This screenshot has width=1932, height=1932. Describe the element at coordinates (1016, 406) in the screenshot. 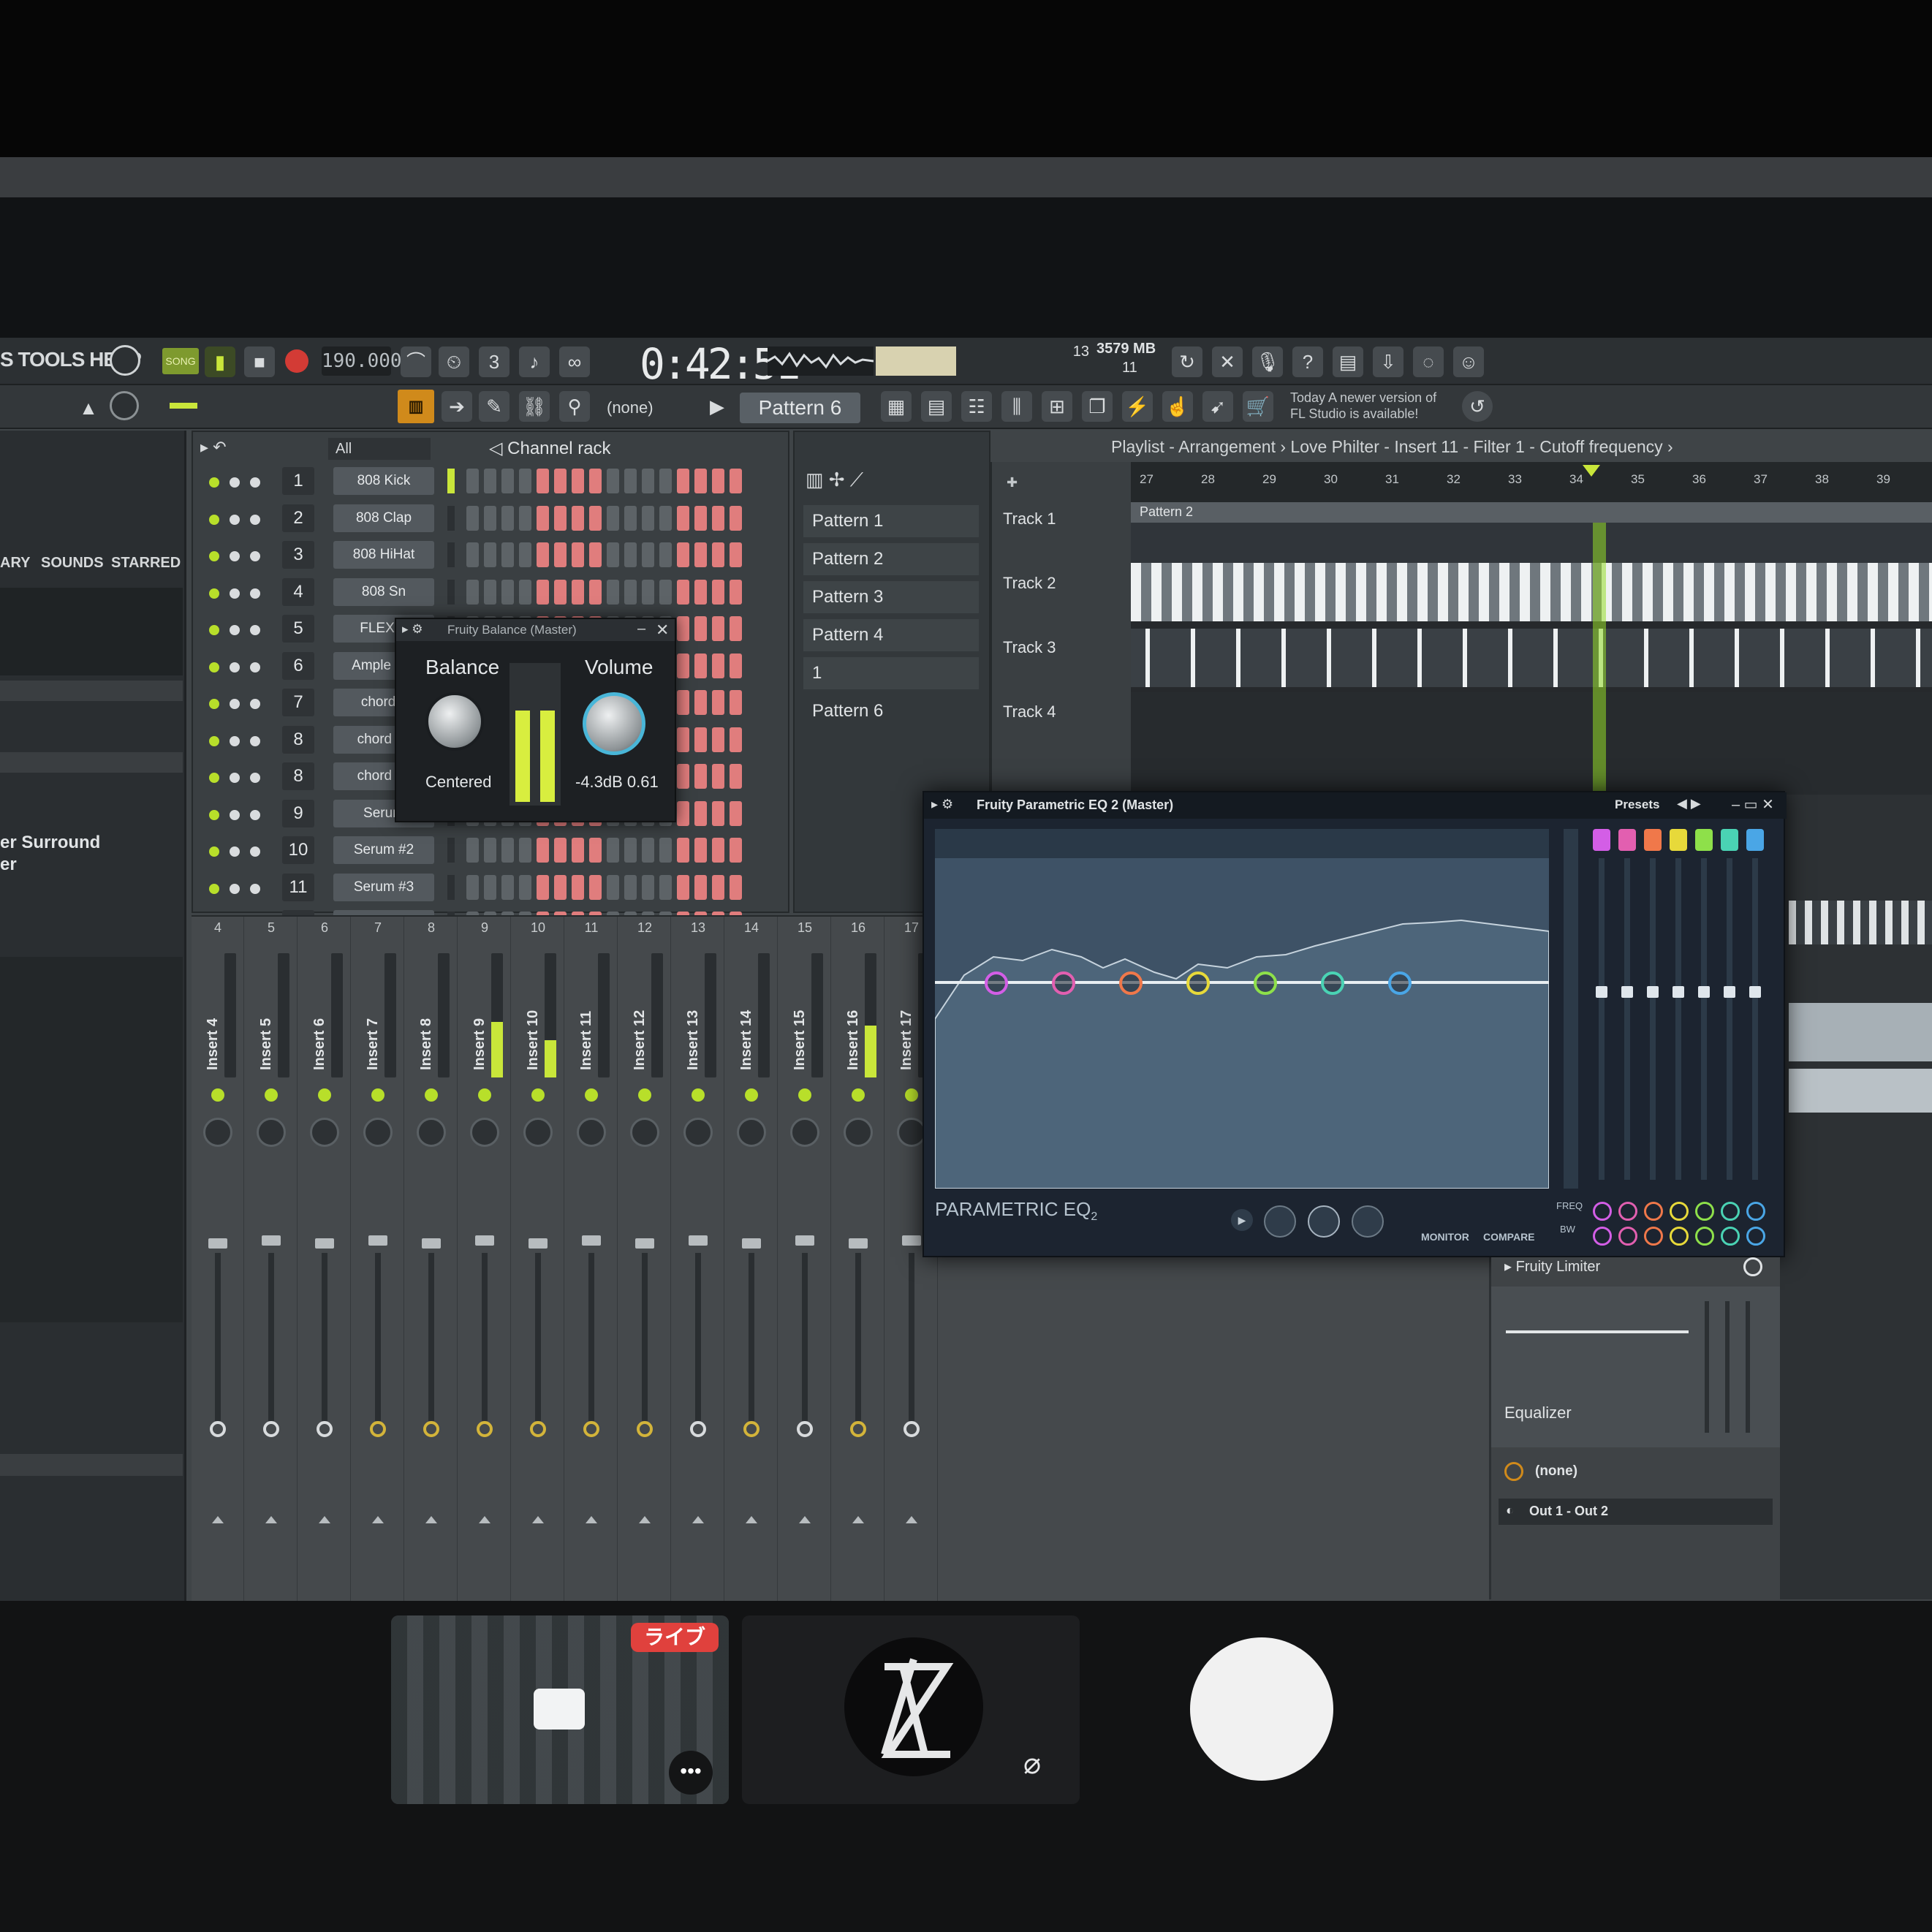

I see `mixer-icon: ⫼` at that location.